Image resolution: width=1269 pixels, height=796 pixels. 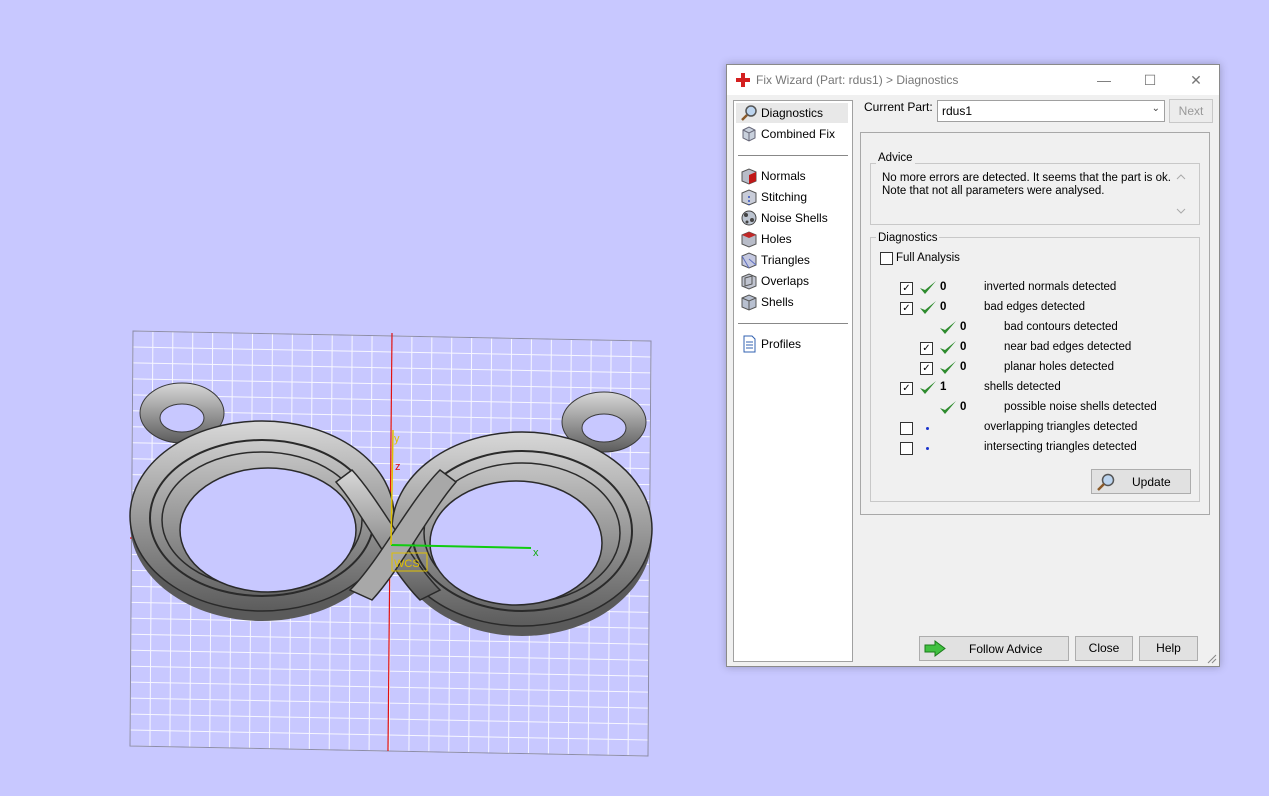 What do you see at coordinates (785, 260) in the screenshot?
I see `nav-label: Triangles` at bounding box center [785, 260].